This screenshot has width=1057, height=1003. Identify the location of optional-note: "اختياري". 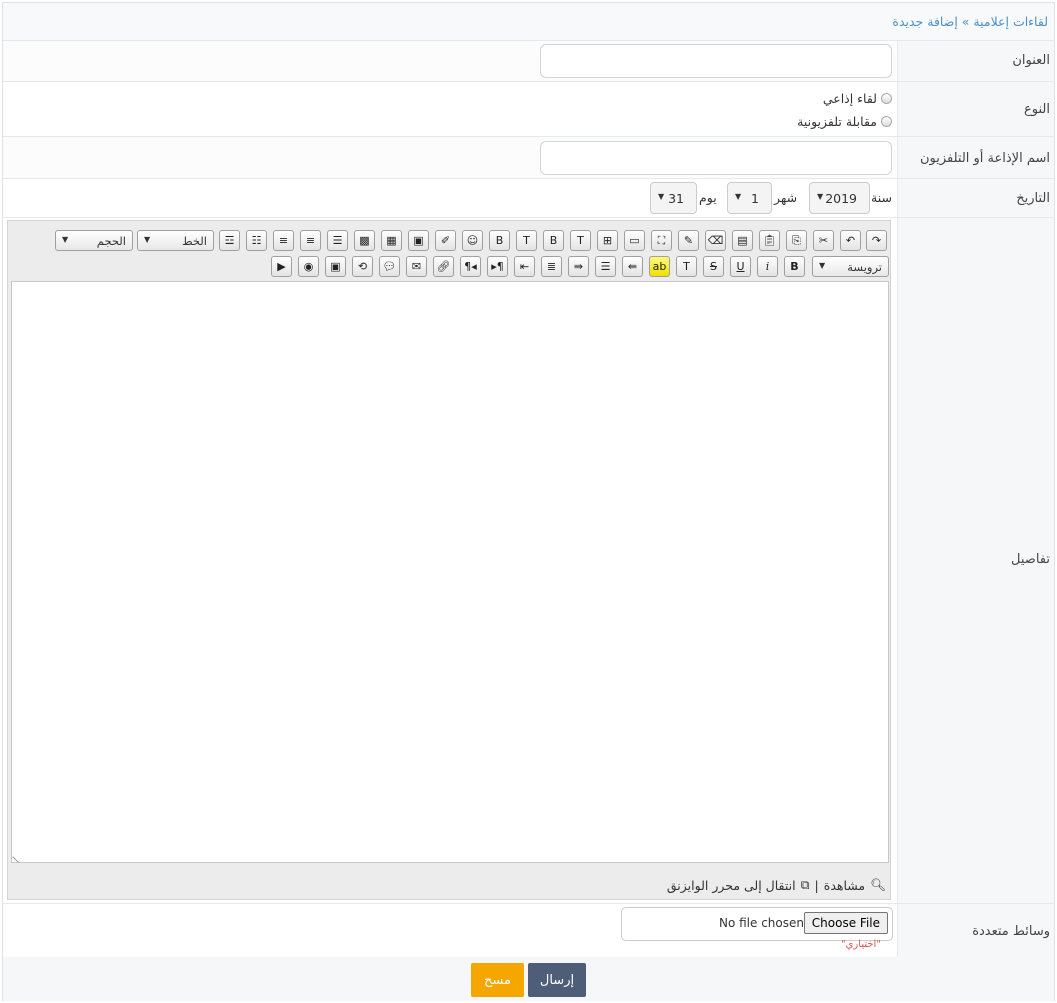
(861, 944).